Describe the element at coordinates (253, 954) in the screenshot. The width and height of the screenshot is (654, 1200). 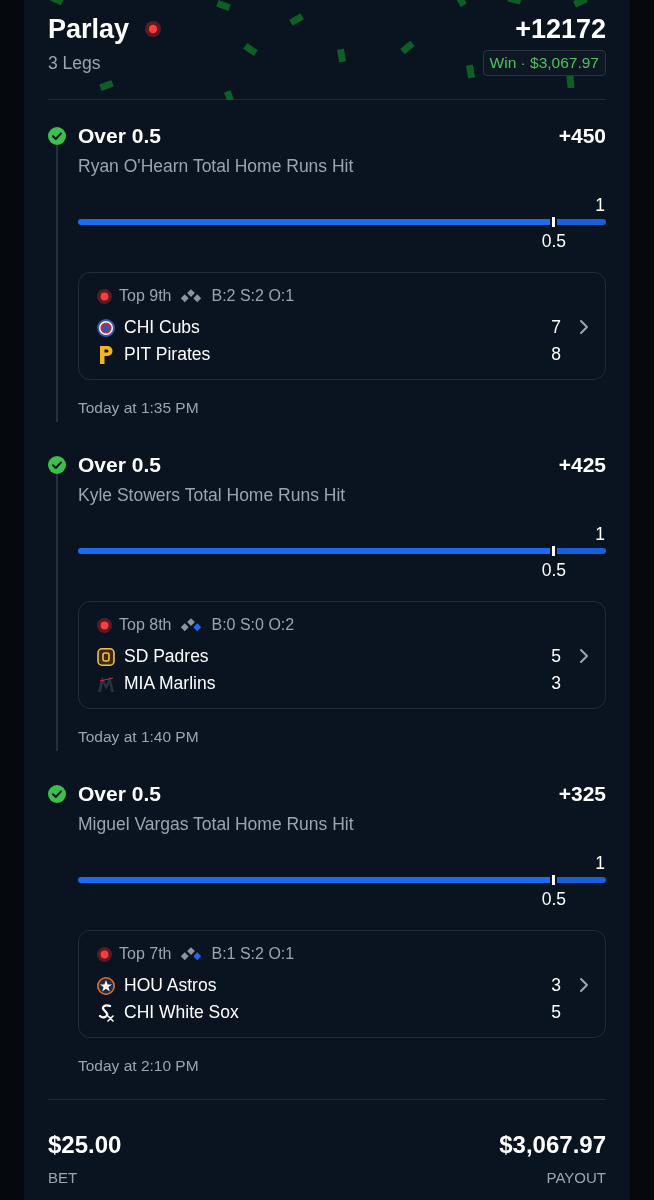
I see `count-text: B:1 S:2 O:1` at that location.